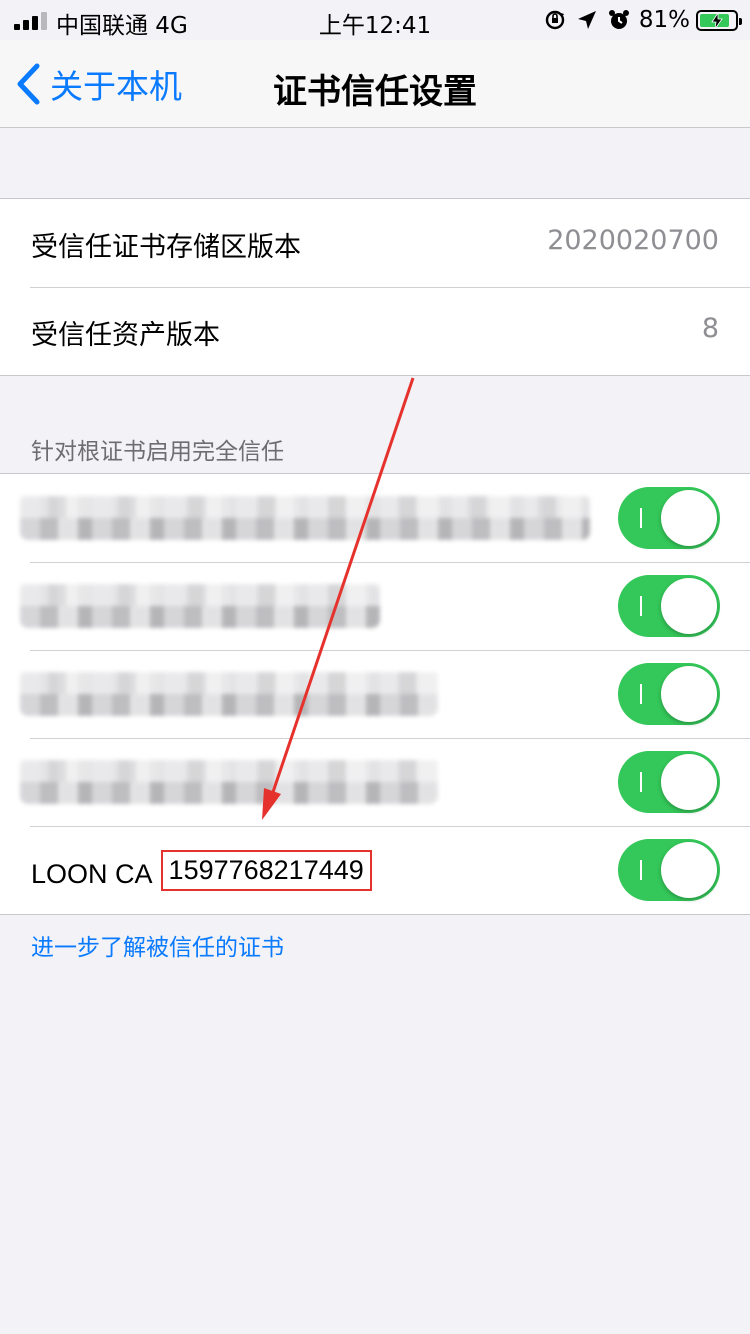  What do you see at coordinates (555, 20) in the screenshot?
I see `rotation-lock-icon` at bounding box center [555, 20].